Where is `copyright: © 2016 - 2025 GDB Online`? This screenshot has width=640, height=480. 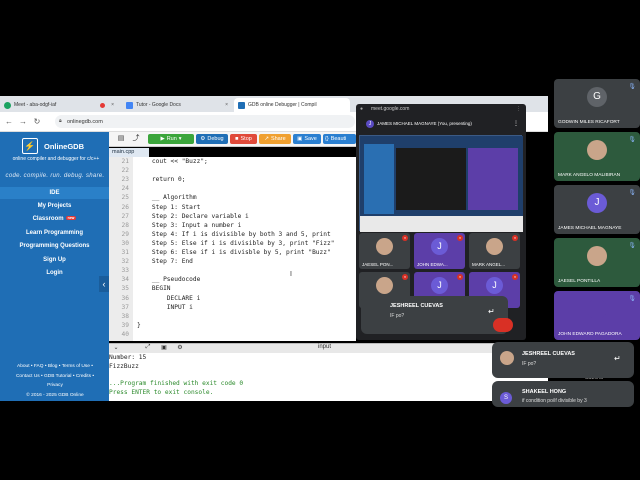 copyright: © 2016 - 2025 GDB Online is located at coordinates (55, 395).